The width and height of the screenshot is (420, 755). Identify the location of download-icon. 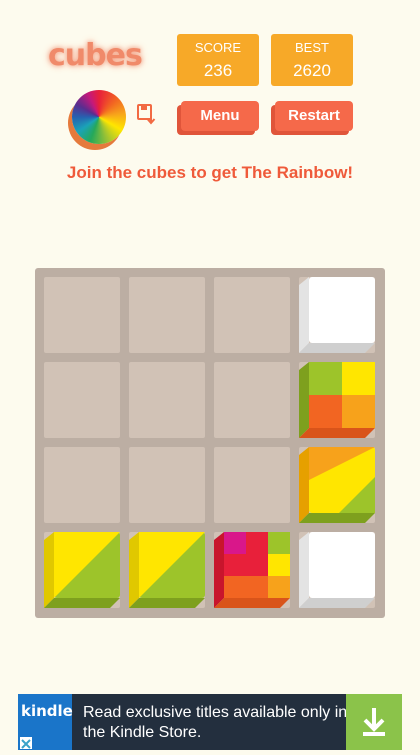
(374, 722).